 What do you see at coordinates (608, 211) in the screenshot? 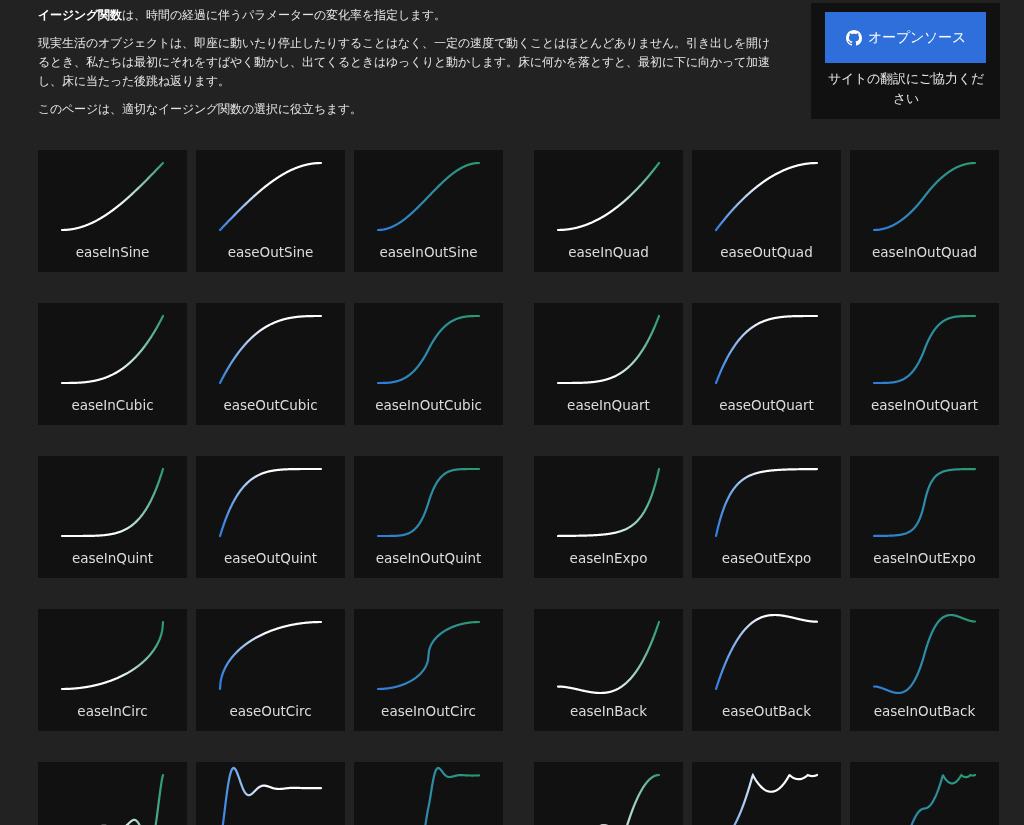
I see `easing-card: easeInQuad` at bounding box center [608, 211].